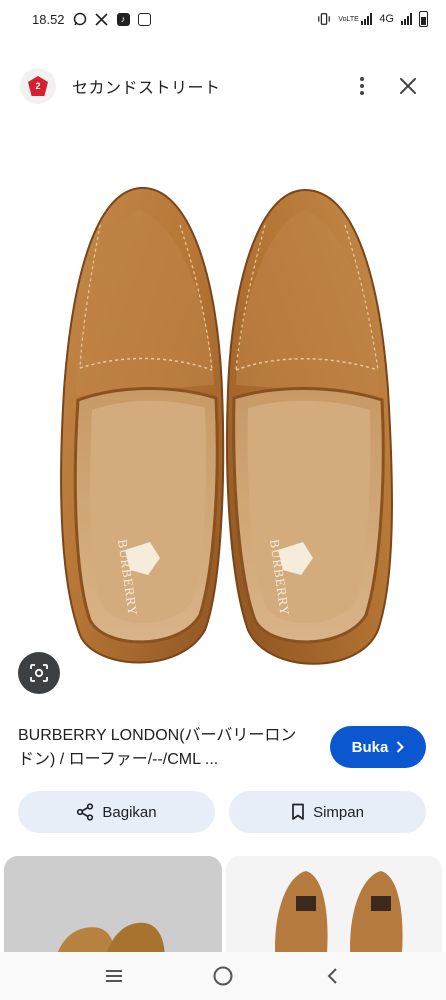 This screenshot has width=446, height=1000. Describe the element at coordinates (370, 747) in the screenshot. I see `open-button-label: Buka` at that location.